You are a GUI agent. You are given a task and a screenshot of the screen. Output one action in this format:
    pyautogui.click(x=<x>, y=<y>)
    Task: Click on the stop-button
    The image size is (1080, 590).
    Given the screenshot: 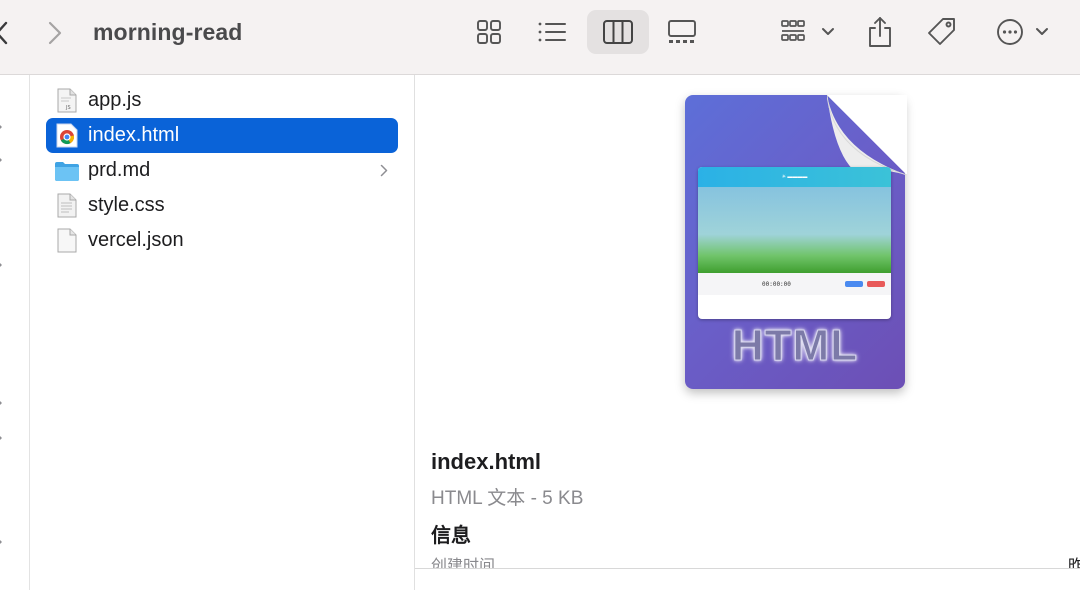 What is the action you would take?
    pyautogui.click(x=876, y=284)
    